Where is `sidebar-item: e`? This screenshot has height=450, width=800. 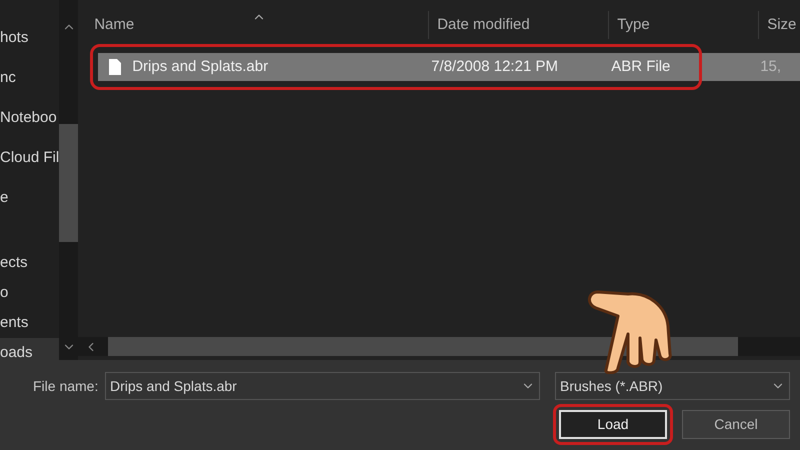
sidebar-item: e is located at coordinates (30, 198).